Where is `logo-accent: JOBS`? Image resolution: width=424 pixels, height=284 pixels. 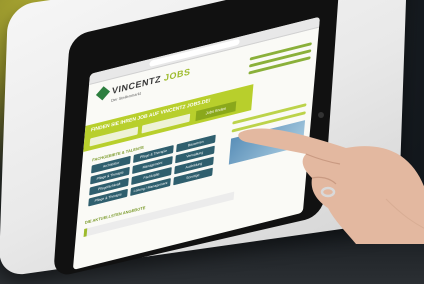
logo-accent: JOBS is located at coordinates (177, 75).